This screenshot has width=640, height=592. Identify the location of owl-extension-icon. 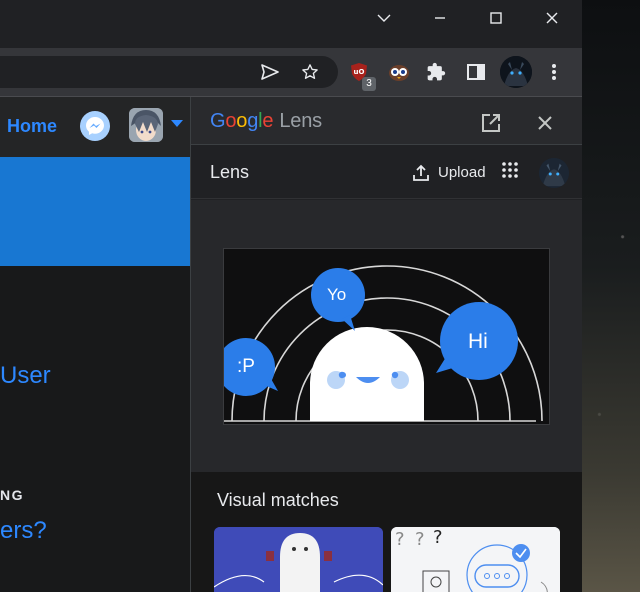
(399, 73).